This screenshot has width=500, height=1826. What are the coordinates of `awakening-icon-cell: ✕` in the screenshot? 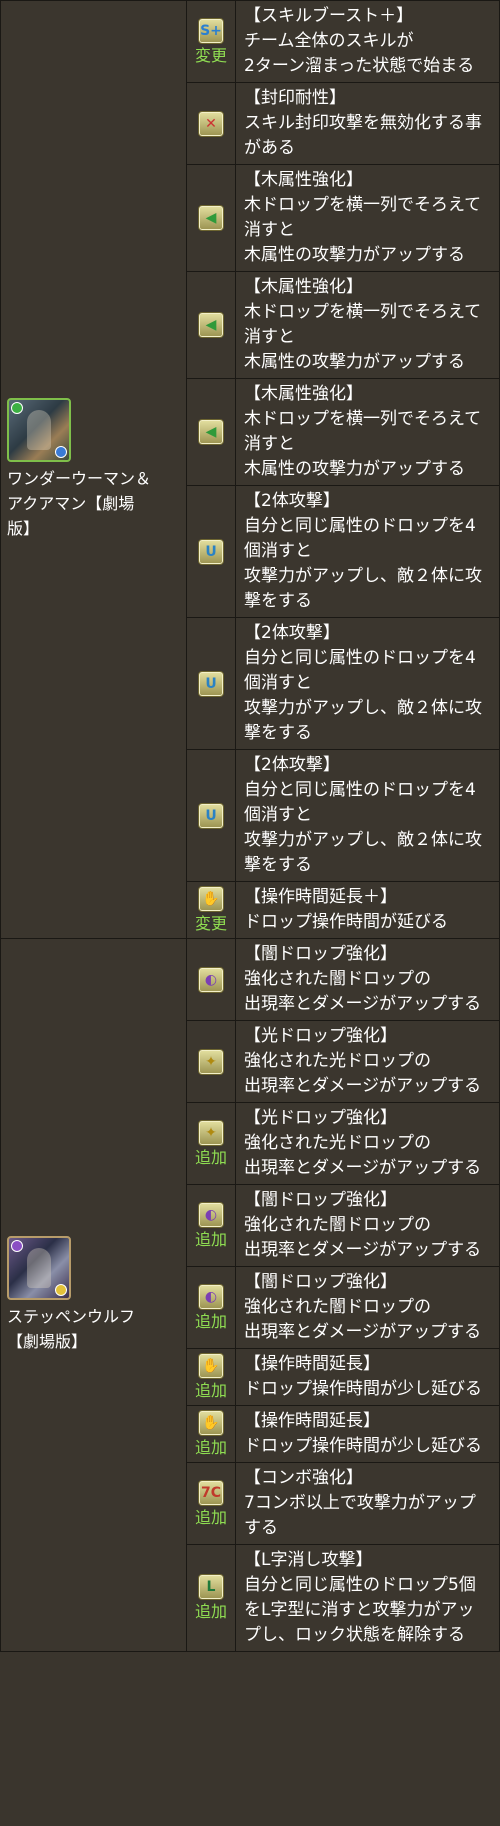 It's located at (211, 123).